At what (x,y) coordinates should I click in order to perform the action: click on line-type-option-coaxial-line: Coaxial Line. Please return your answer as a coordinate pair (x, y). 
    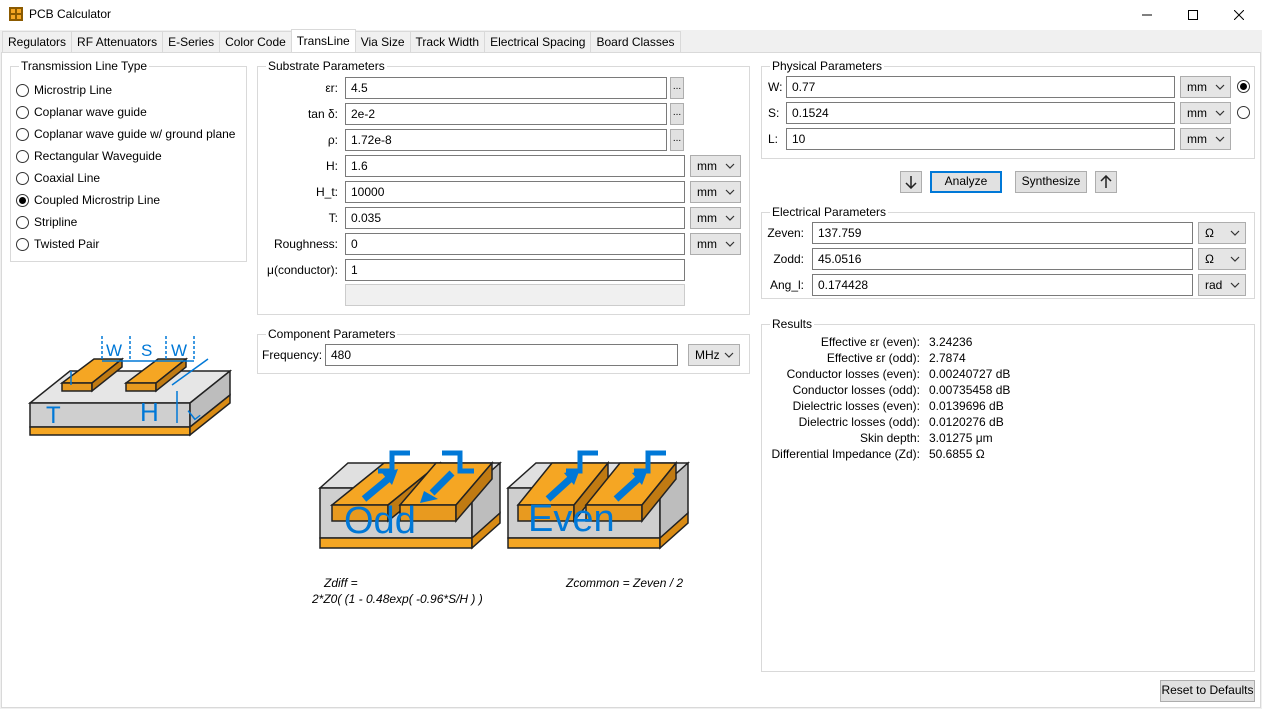
    Looking at the image, I should click on (58, 178).